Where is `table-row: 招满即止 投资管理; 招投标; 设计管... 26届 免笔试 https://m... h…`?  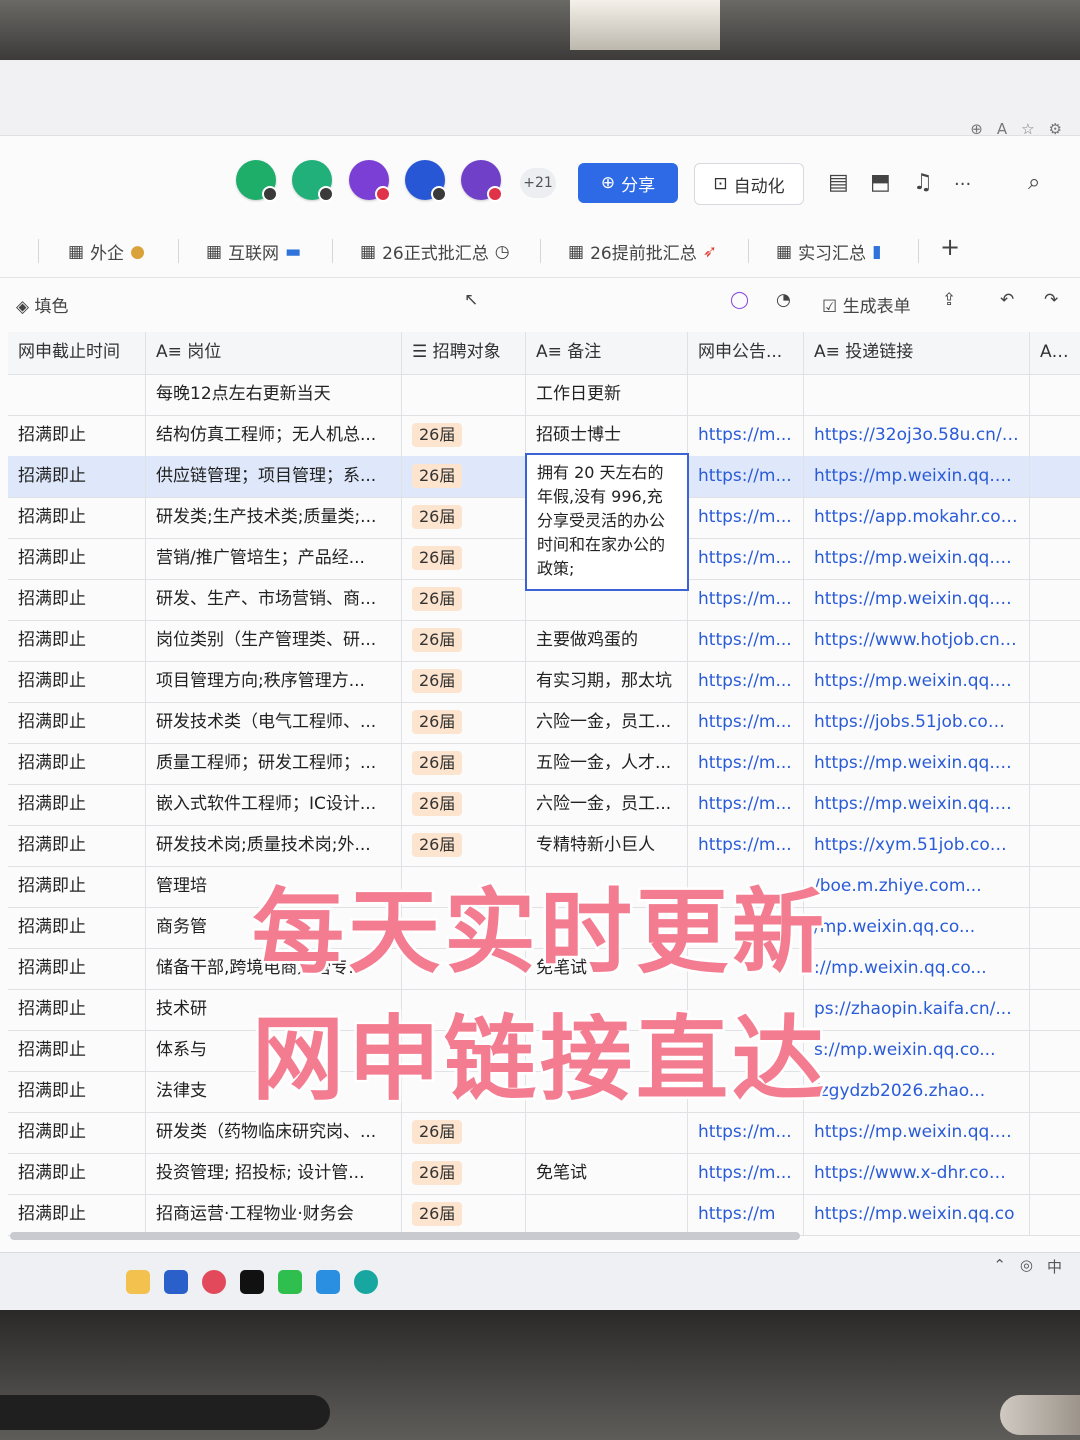 table-row: 招满即止 投资管理; 招投标; 设计管... 26届 免笔试 https://m... h… is located at coordinates (544, 1174).